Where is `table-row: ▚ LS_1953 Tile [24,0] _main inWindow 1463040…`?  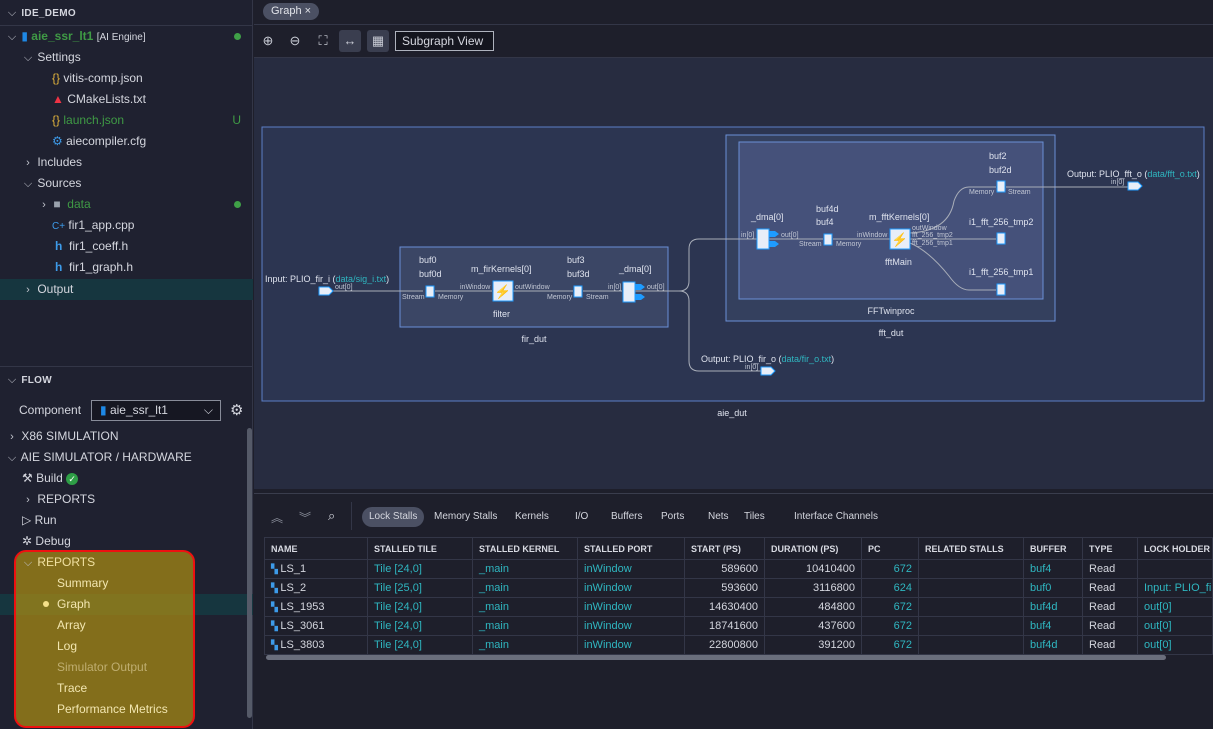
table-row: ▚ LS_1953 Tile [24,0] _main inWindow 1463040… is located at coordinates (738, 607).